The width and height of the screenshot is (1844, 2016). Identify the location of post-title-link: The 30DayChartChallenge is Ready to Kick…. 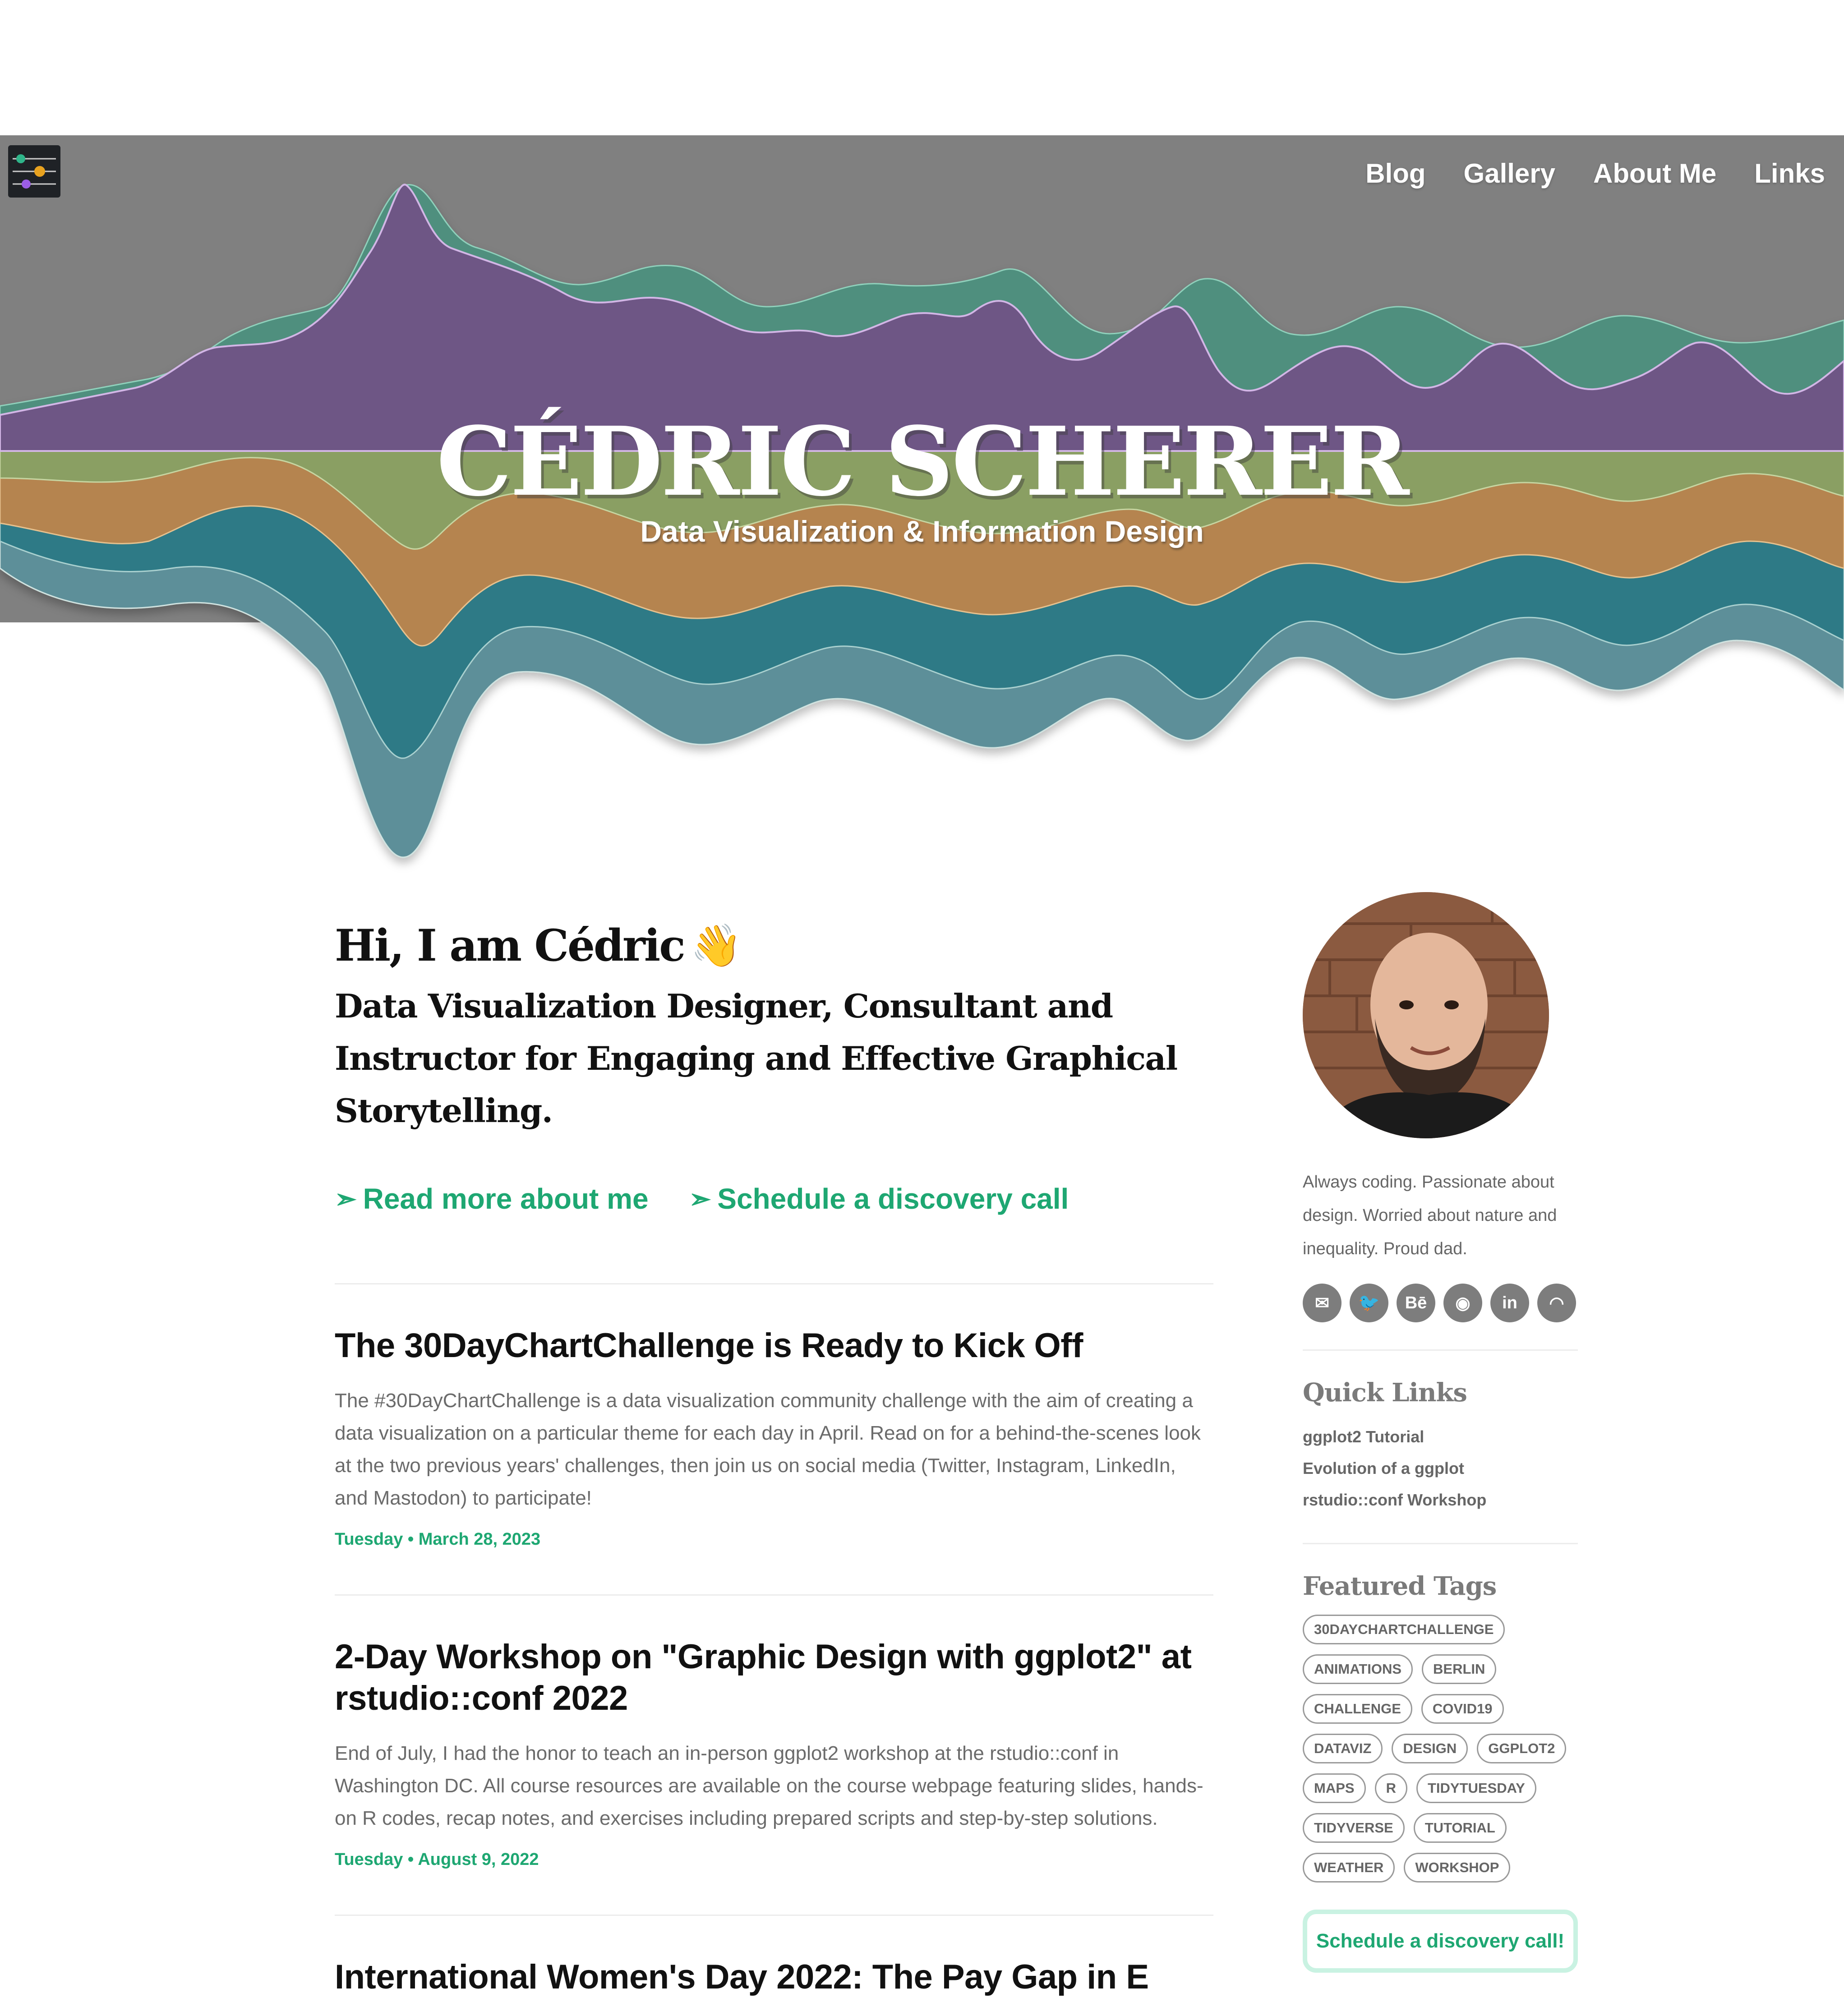
(774, 1346).